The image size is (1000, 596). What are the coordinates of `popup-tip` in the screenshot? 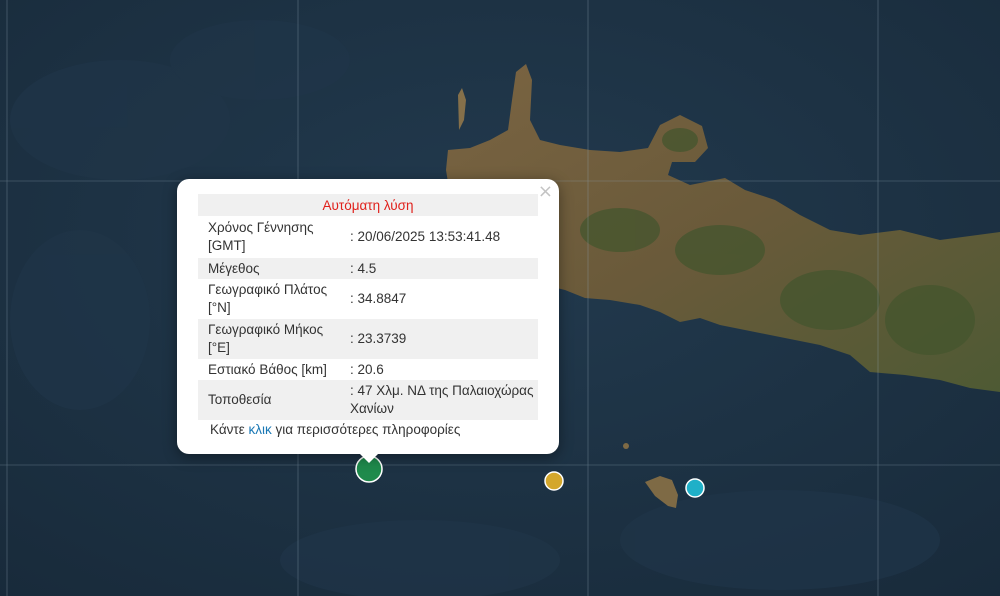 It's located at (369, 457).